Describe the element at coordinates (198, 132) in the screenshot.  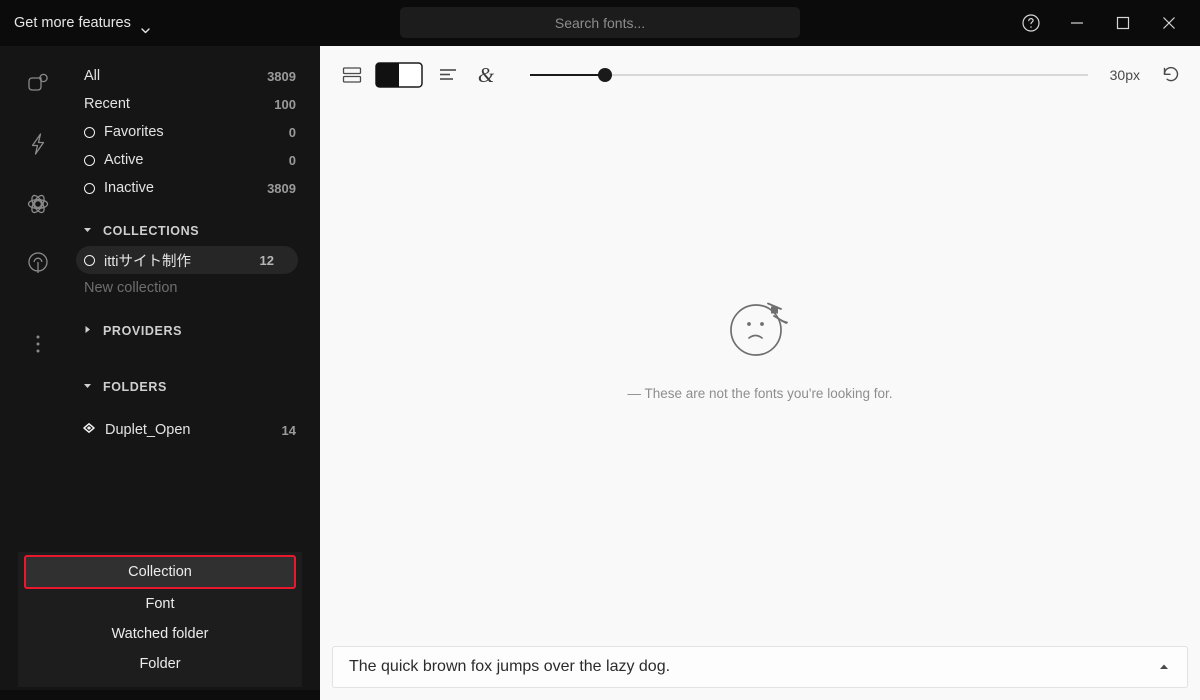
I see `sidebar-item-favorites: Favorites 0` at that location.